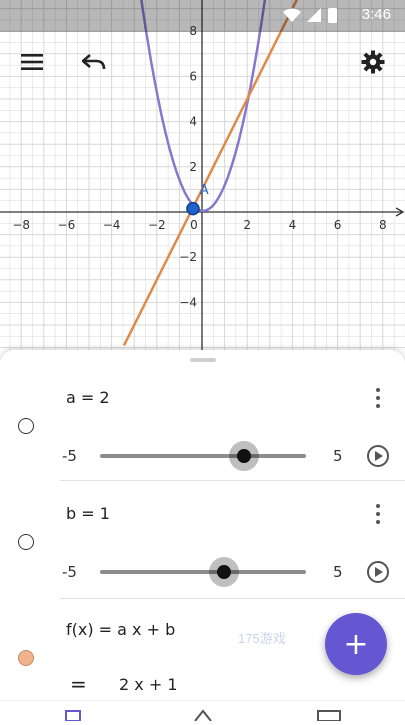  What do you see at coordinates (378, 398) in the screenshot?
I see `more-options-a` at bounding box center [378, 398].